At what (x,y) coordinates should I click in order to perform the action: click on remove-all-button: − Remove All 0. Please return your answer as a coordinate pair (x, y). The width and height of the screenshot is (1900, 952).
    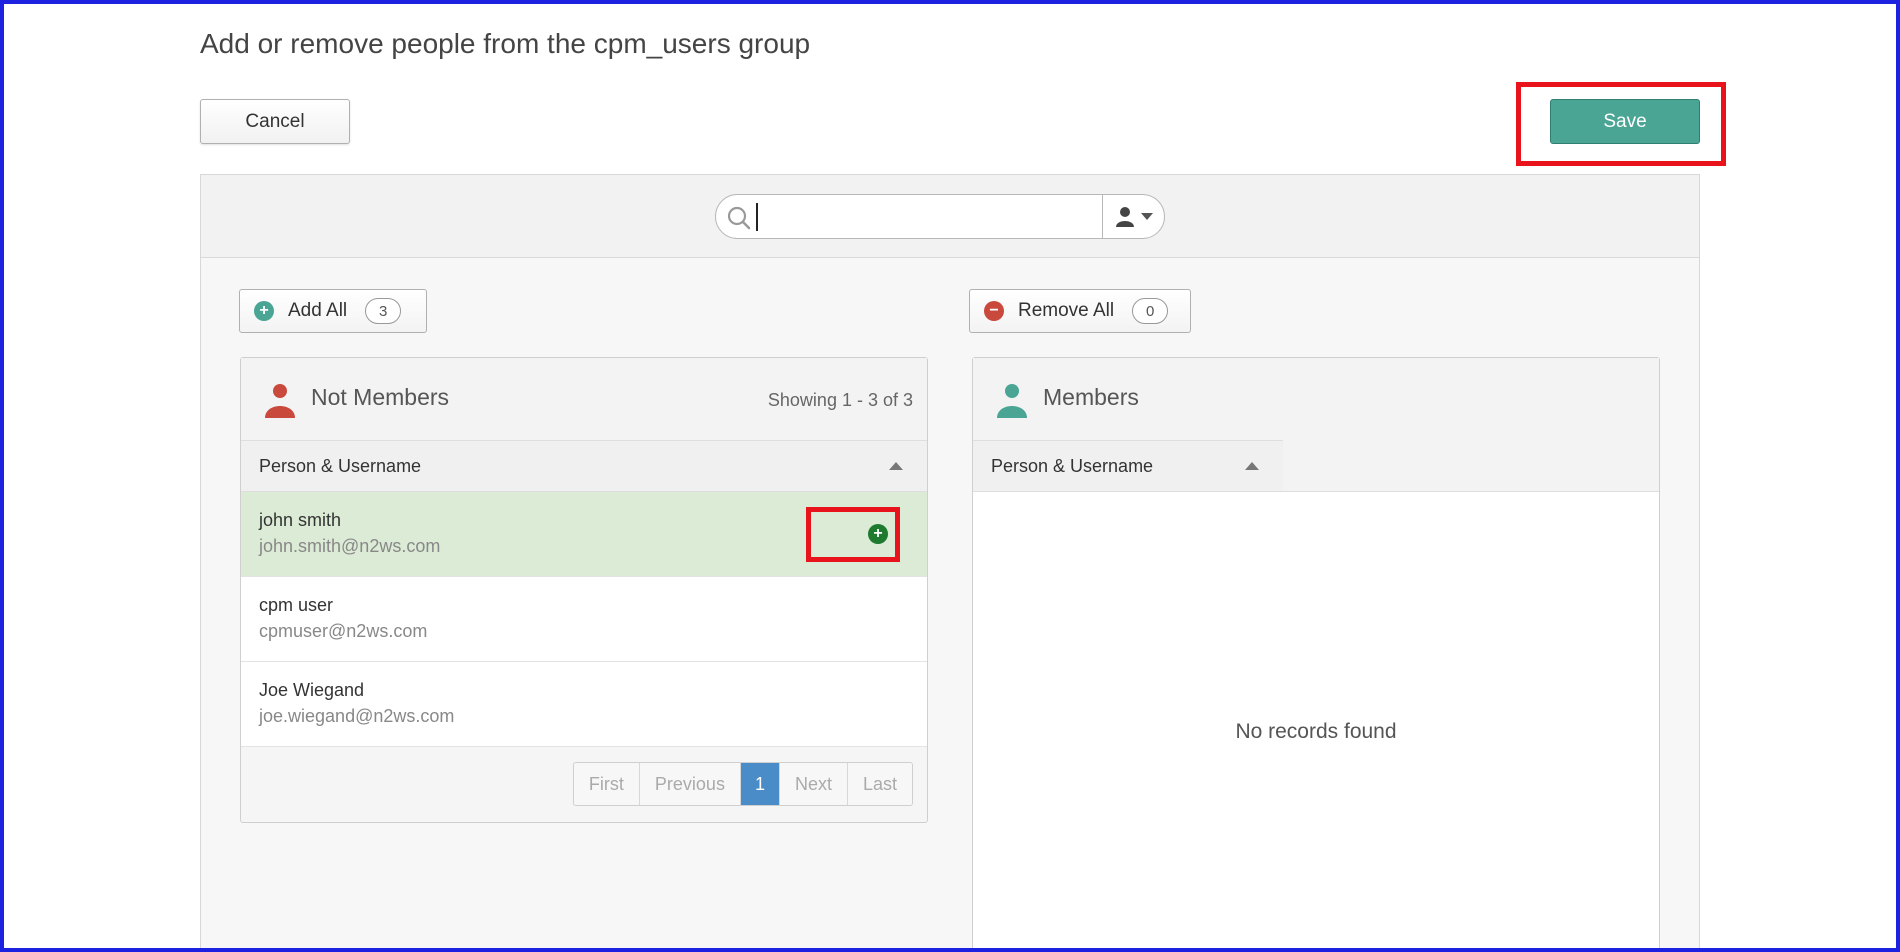
    Looking at the image, I should click on (1080, 311).